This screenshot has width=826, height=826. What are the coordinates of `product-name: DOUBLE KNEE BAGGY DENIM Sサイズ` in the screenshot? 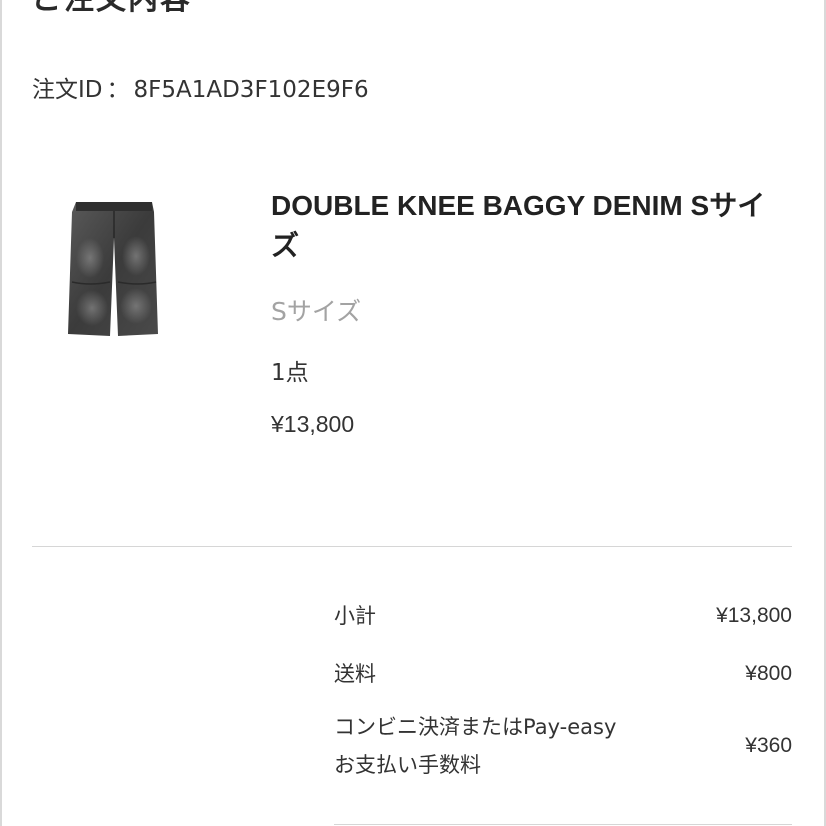 It's located at (531, 226).